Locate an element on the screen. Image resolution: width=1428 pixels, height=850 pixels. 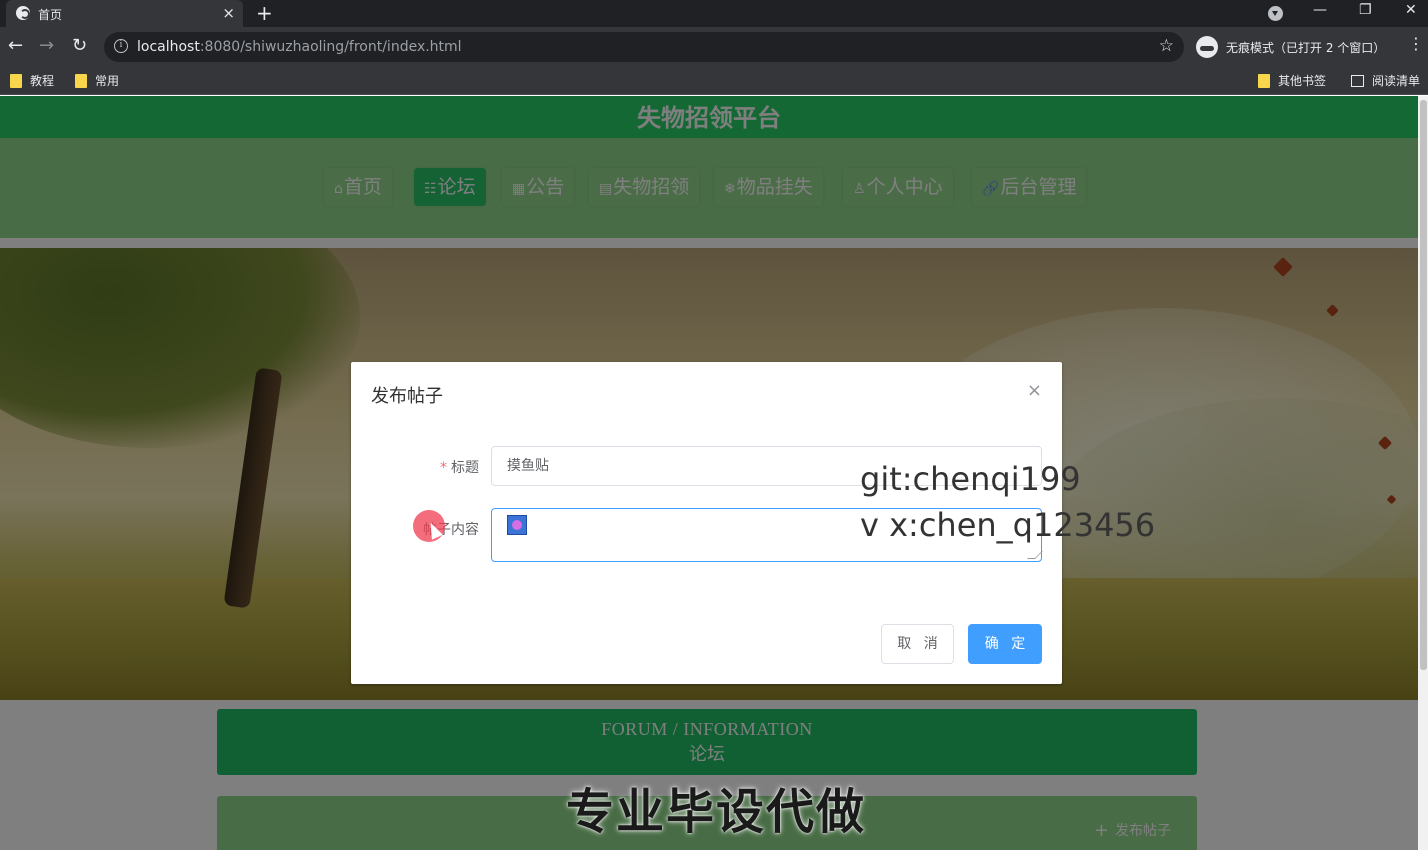
title-field-label: * 标题 is located at coordinates (459, 468).